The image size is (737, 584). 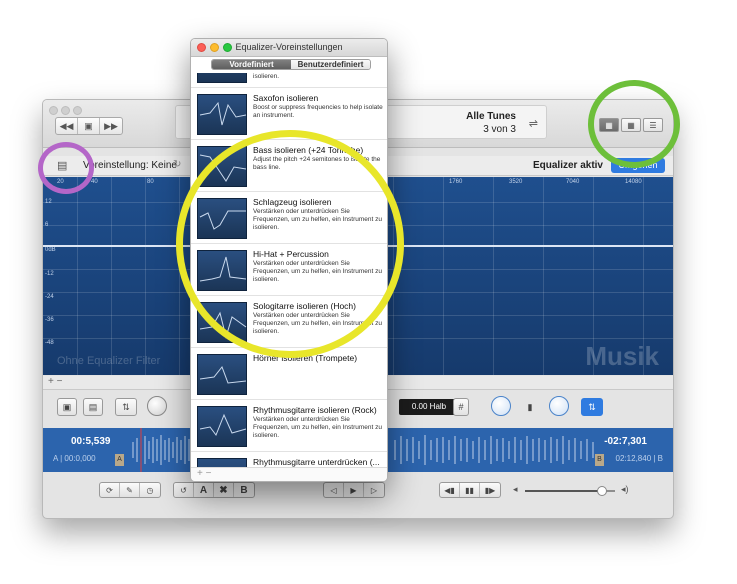 What do you see at coordinates (653, 125) in the screenshot?
I see `view-list-icon: ☰` at bounding box center [653, 125].